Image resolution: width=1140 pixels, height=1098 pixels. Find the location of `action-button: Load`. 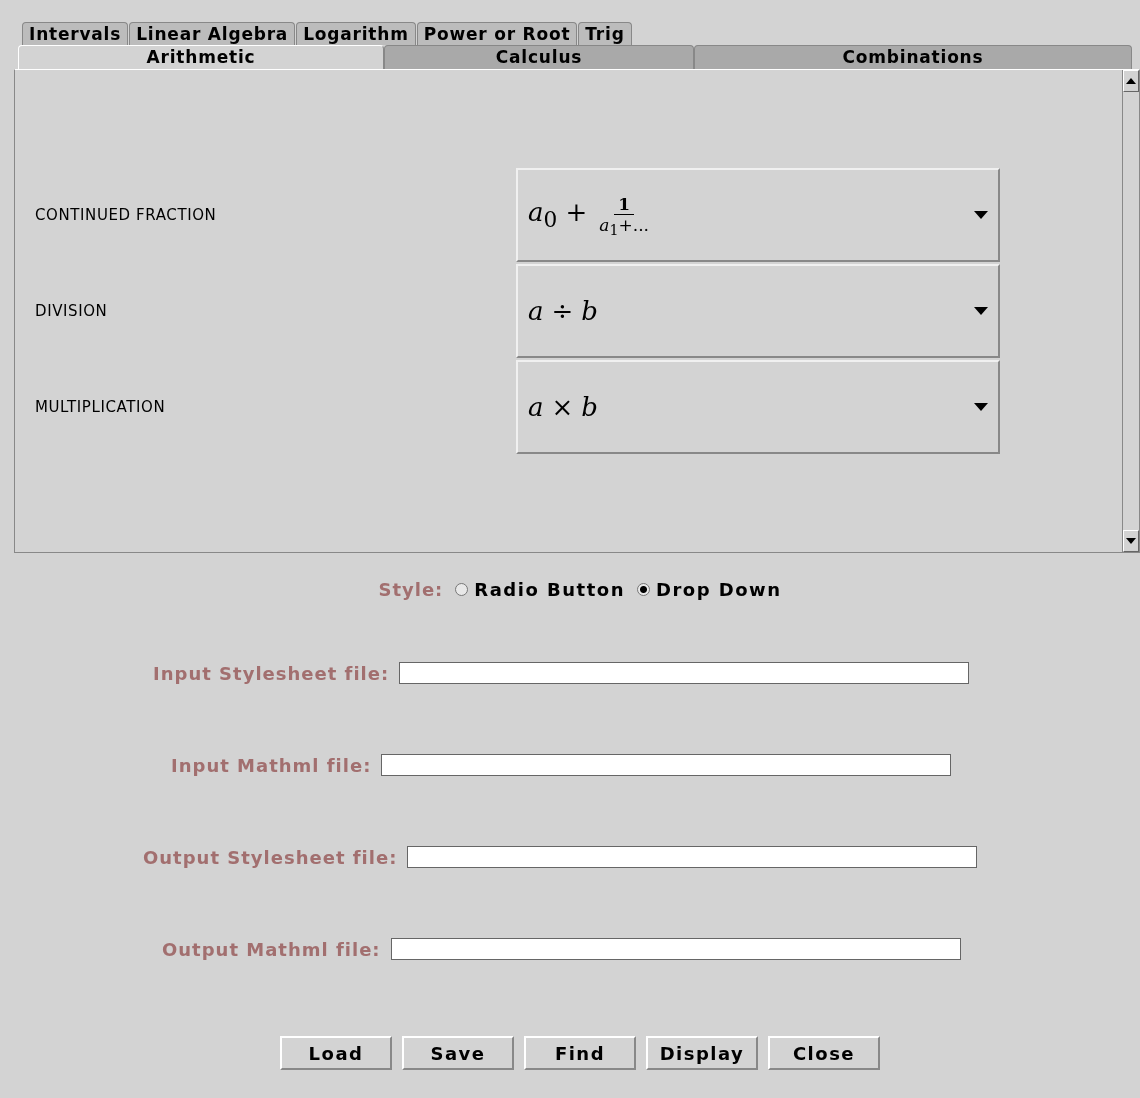

action-button: Load is located at coordinates (336, 1053).